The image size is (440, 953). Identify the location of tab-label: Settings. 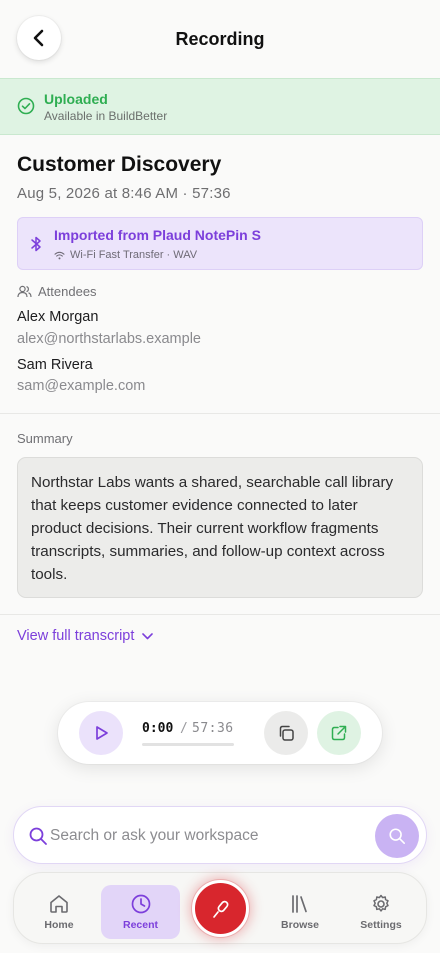
(381, 925).